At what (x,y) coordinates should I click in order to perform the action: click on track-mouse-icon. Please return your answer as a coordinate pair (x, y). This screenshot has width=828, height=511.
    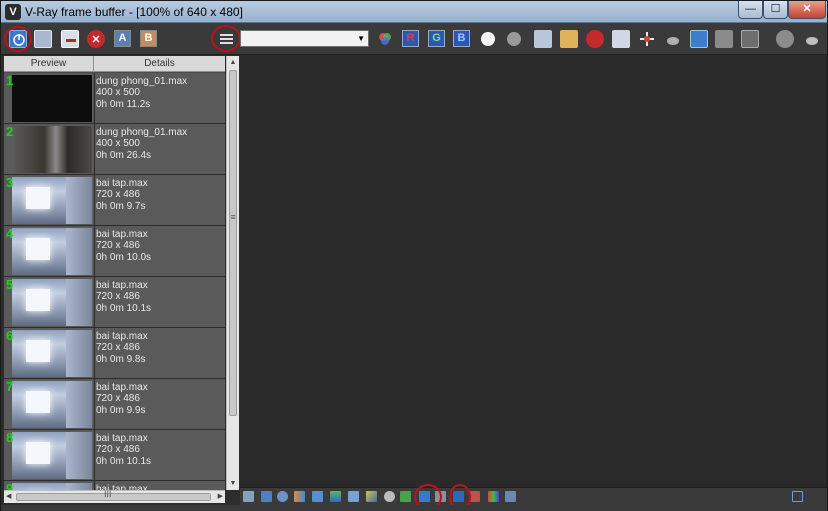
    Looking at the image, I should click on (647, 39).